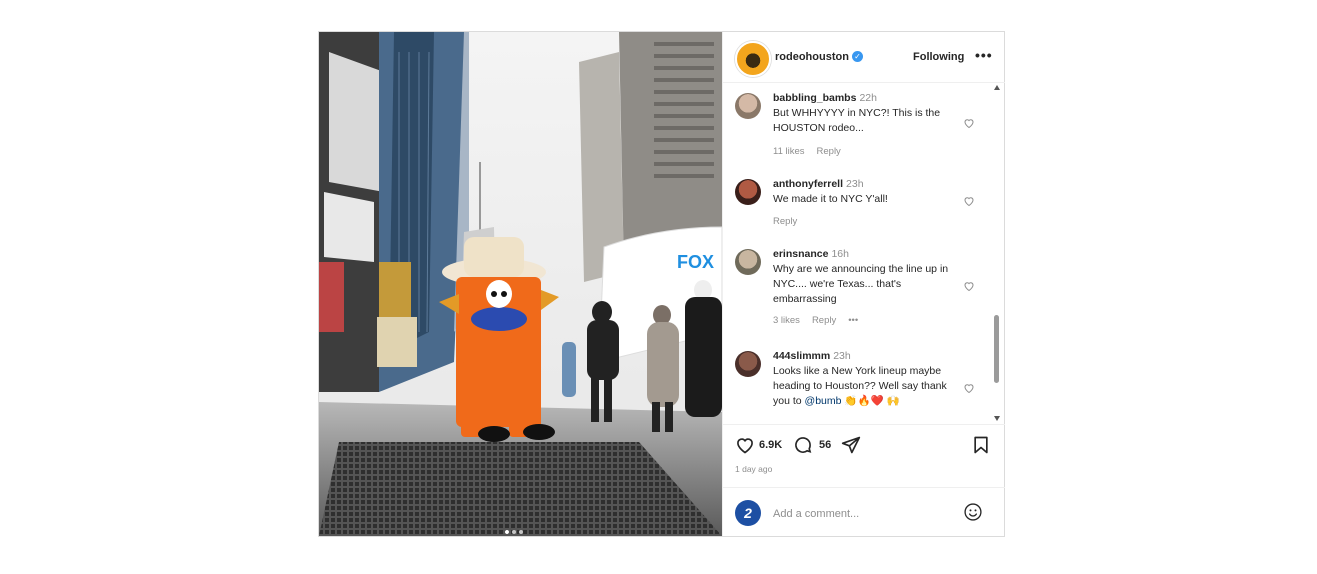  What do you see at coordinates (870, 401) in the screenshot?
I see `comment-emoji: 👏🔥❤️ 🙌` at bounding box center [870, 401].